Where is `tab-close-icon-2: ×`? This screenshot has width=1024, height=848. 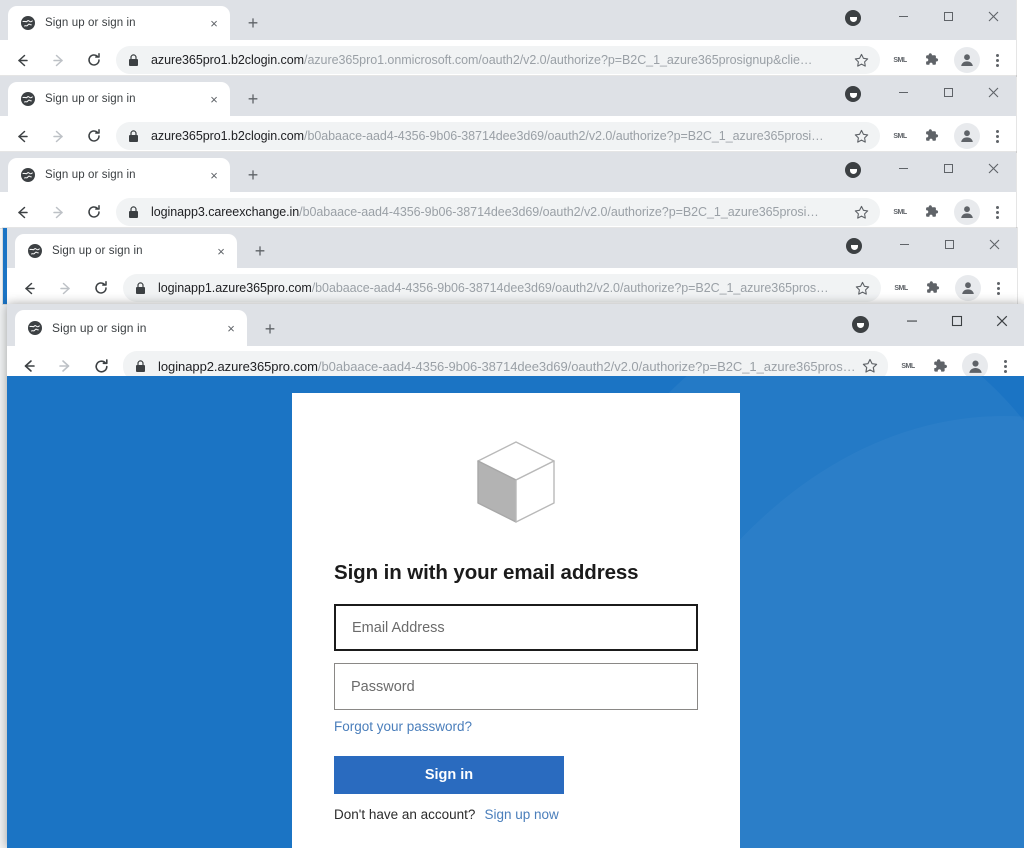
tab-close-icon-2: × is located at coordinates (214, 99).